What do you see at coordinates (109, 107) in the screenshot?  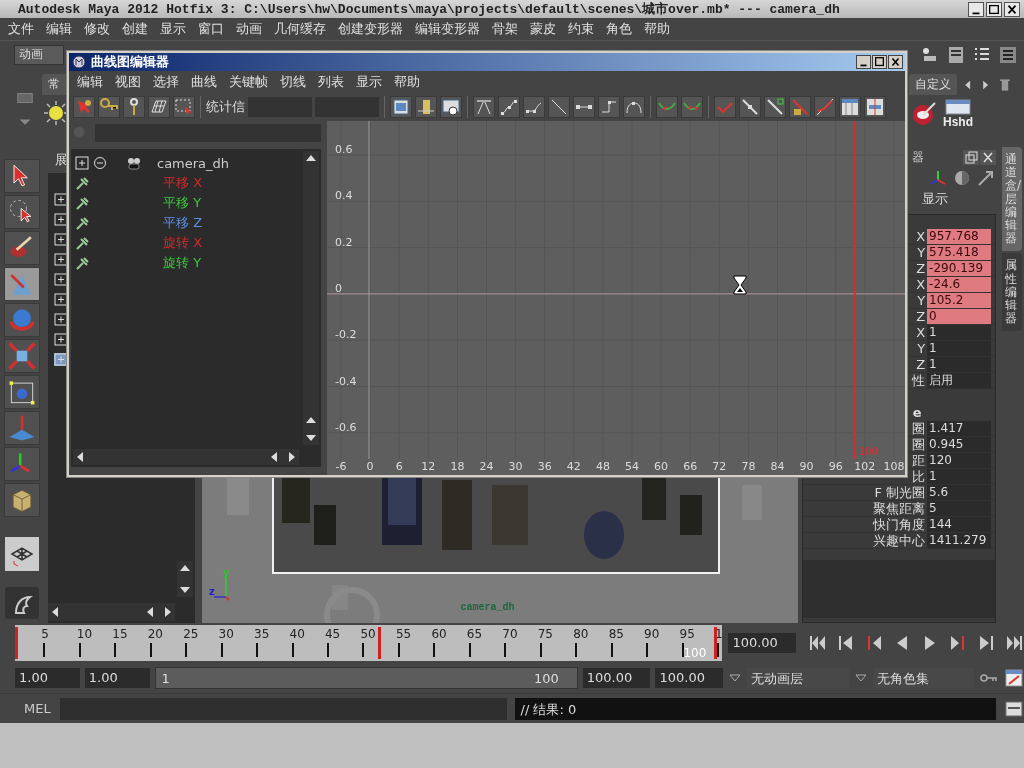 I see `move-keys-icon` at bounding box center [109, 107].